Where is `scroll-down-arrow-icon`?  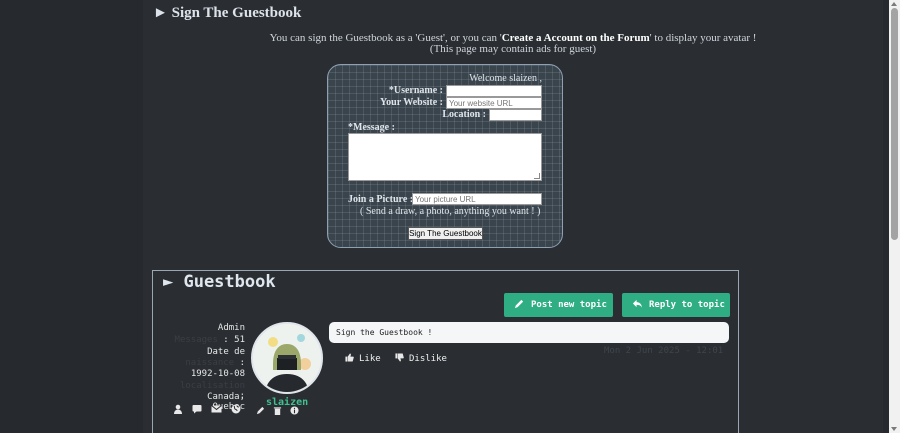 scroll-down-arrow-icon is located at coordinates (894, 429).